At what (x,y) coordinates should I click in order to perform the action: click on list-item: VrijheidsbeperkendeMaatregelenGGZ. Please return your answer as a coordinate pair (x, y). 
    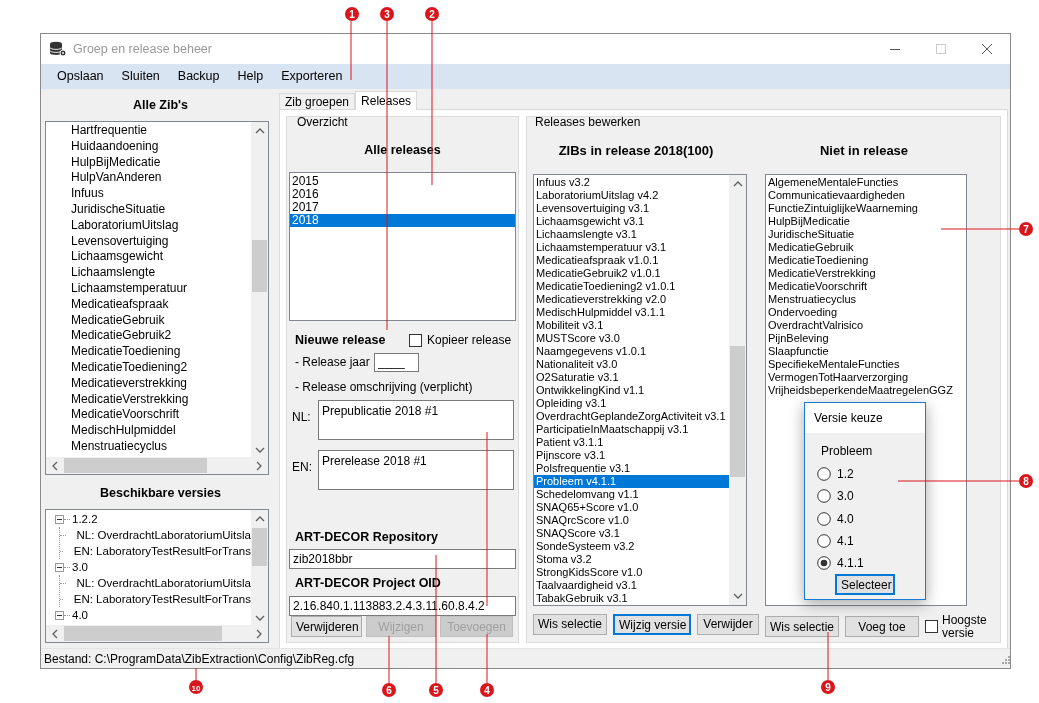
    Looking at the image, I should click on (866, 390).